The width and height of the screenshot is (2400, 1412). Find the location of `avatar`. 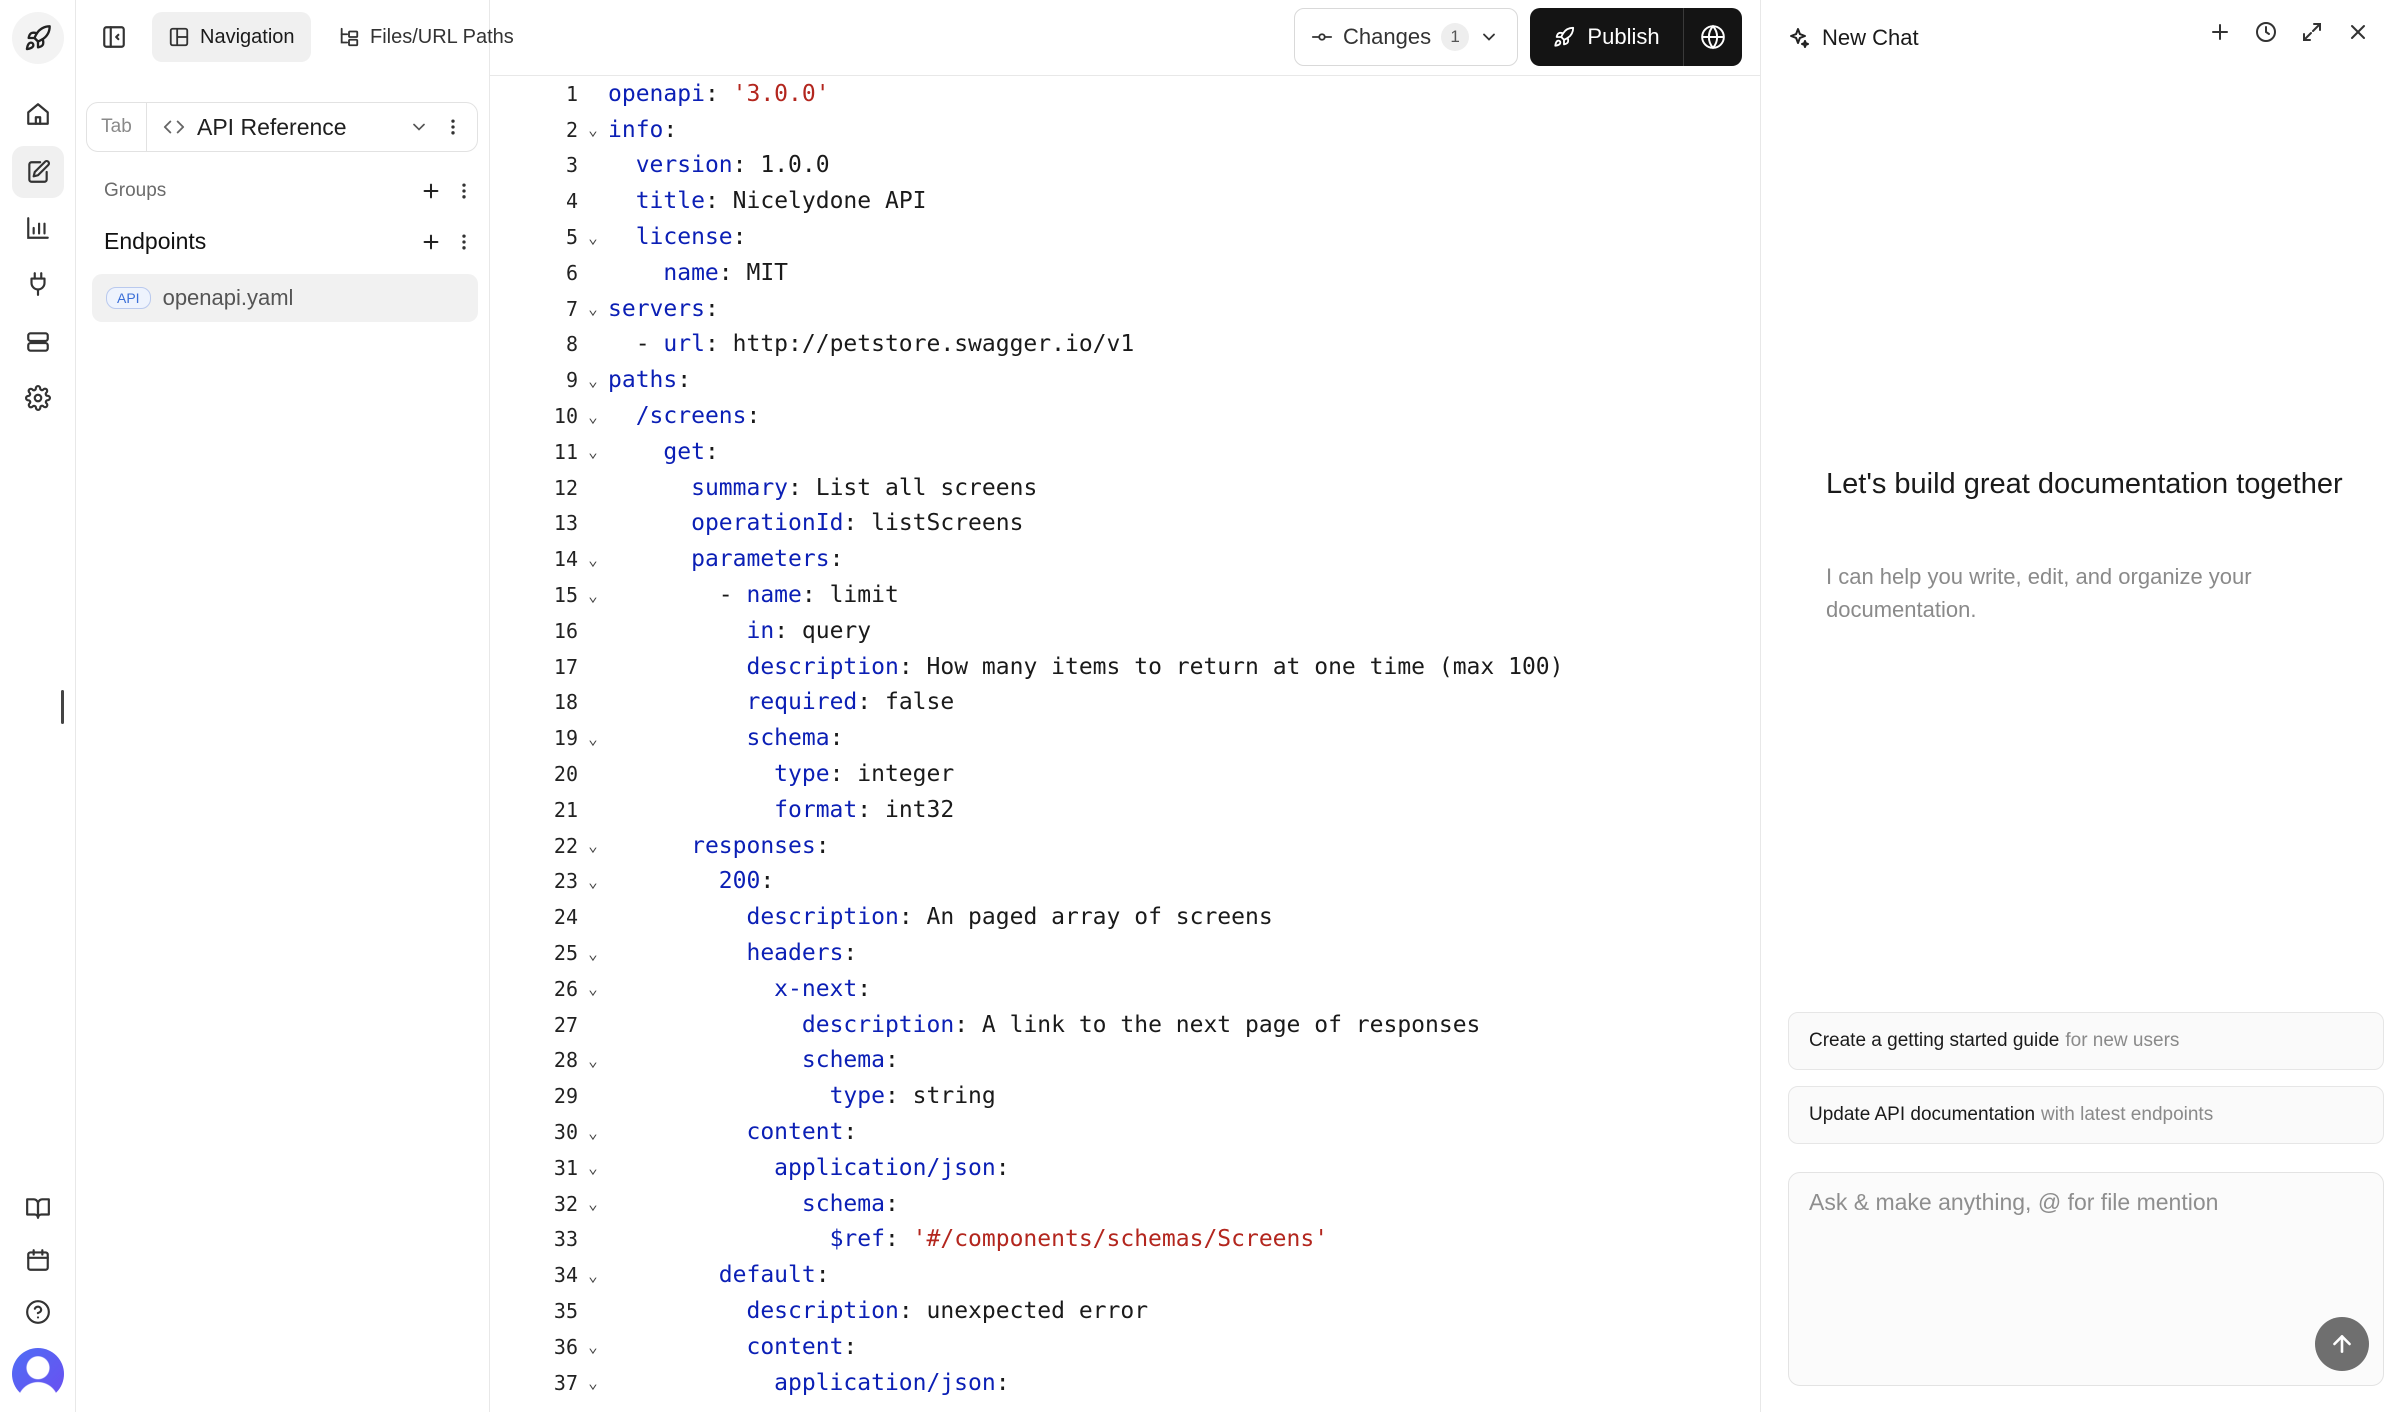

avatar is located at coordinates (38, 1374).